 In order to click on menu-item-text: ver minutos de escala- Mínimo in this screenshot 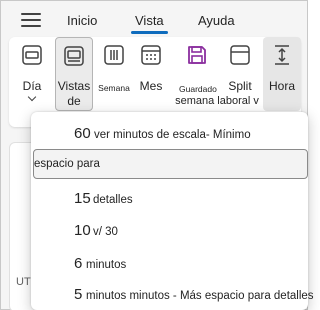, I will do `click(172, 135)`.